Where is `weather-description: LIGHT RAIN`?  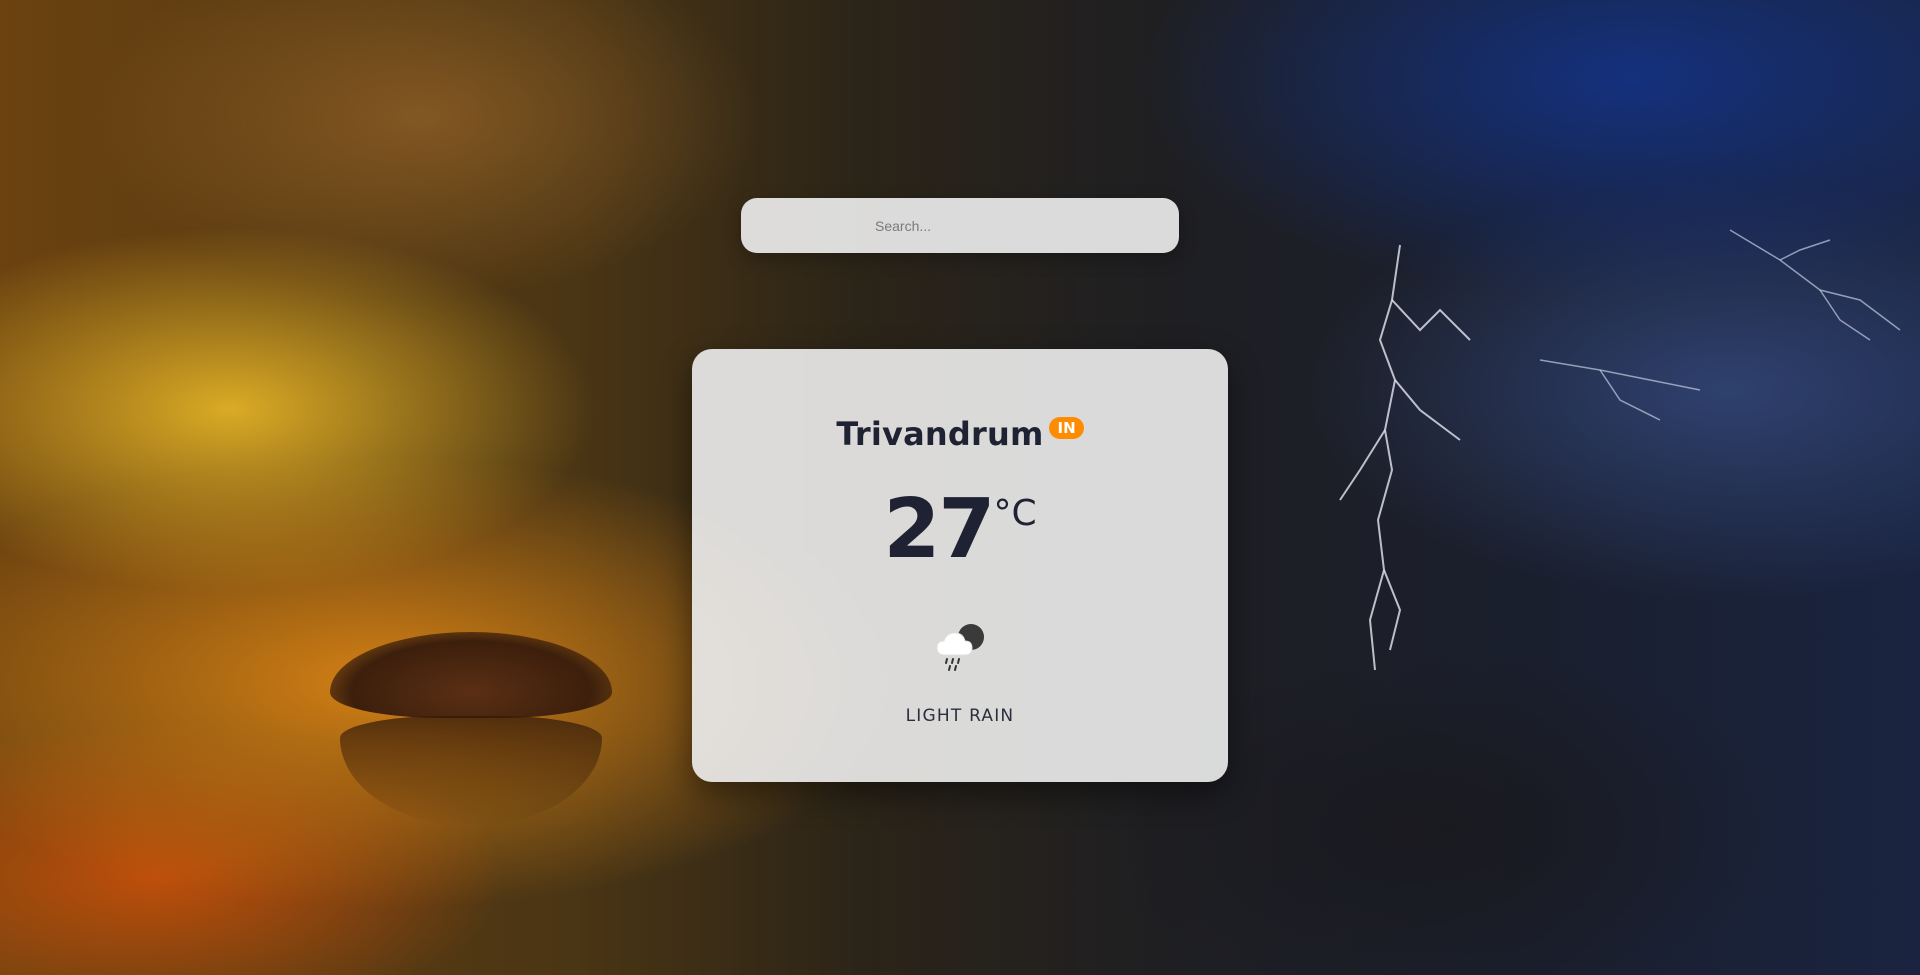
weather-description: LIGHT RAIN is located at coordinates (960, 716).